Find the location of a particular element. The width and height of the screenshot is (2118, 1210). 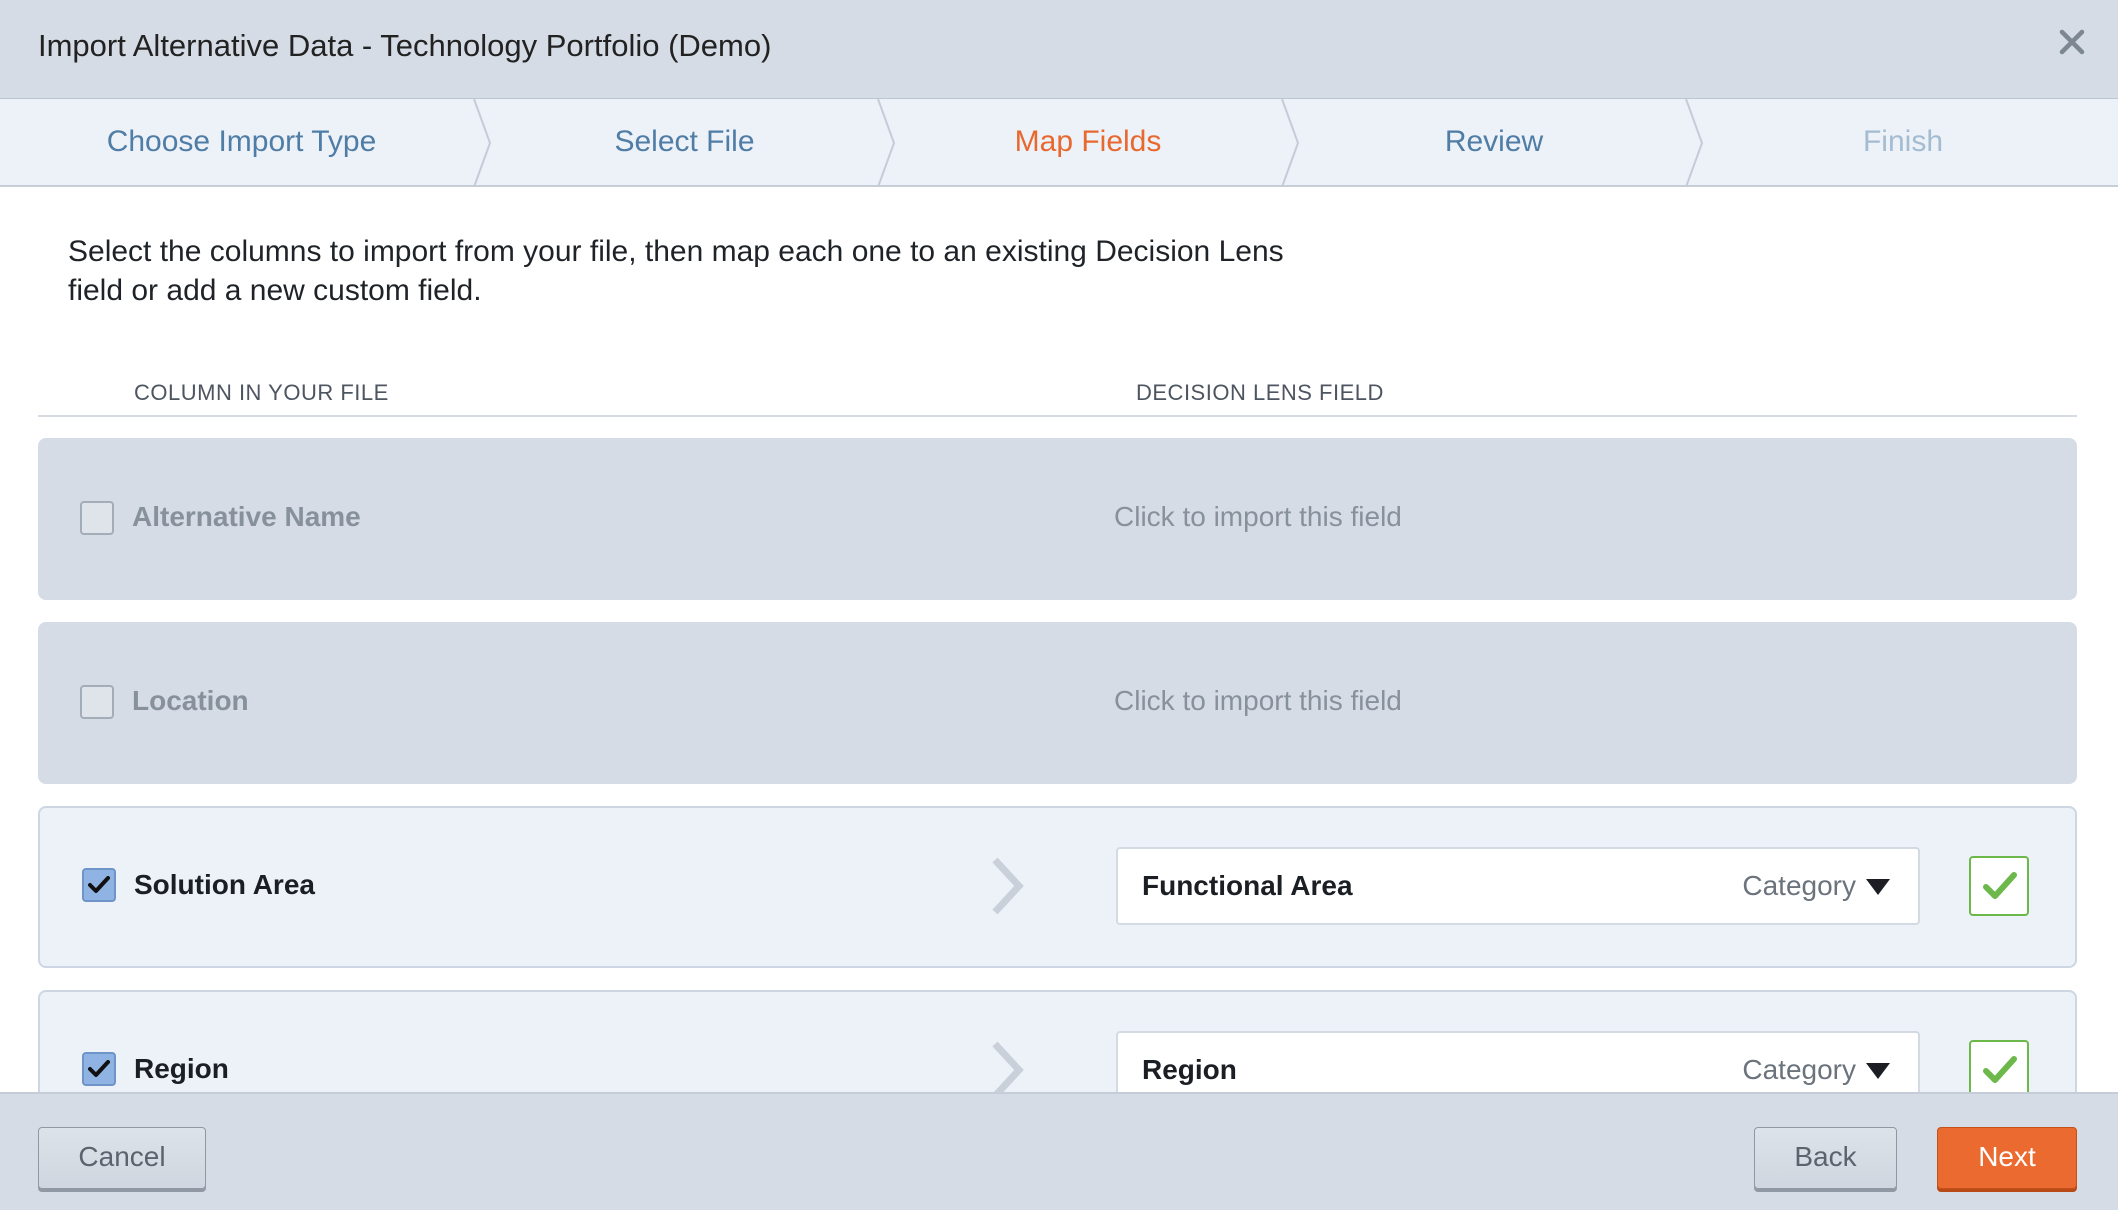

decision-lens-field-select: Functional Area Category is located at coordinates (1518, 886).